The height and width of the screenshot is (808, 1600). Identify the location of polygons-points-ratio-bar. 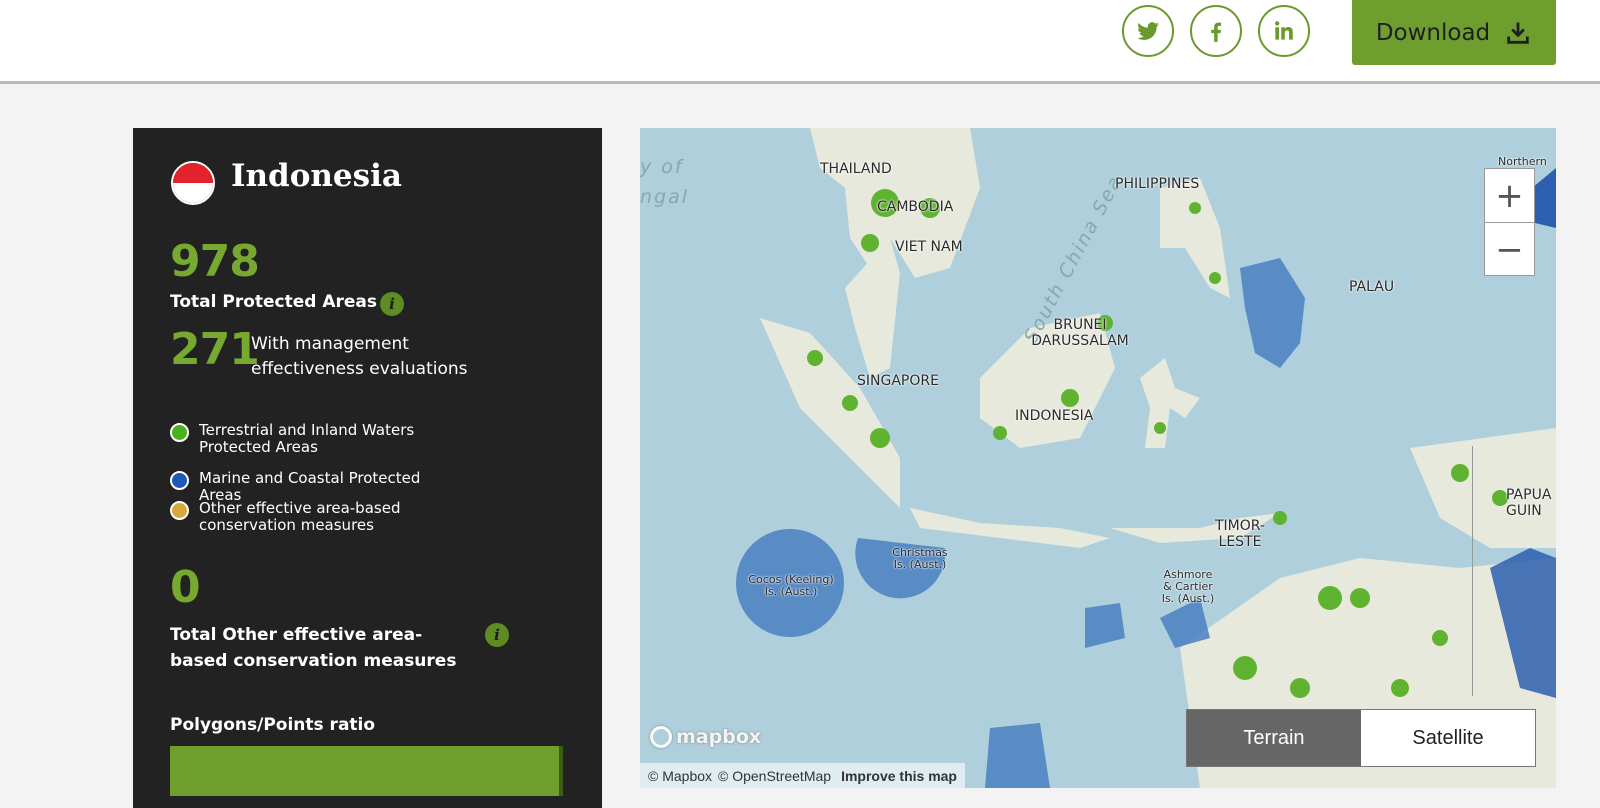
(366, 771).